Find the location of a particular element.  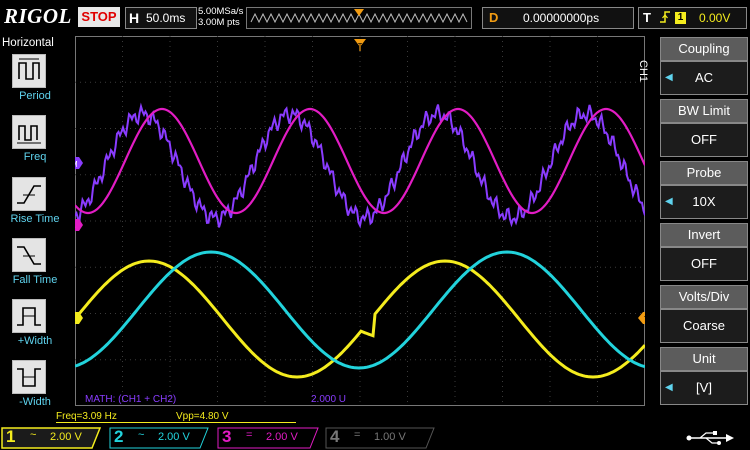

channel-3-number: 3 is located at coordinates (227, 436).